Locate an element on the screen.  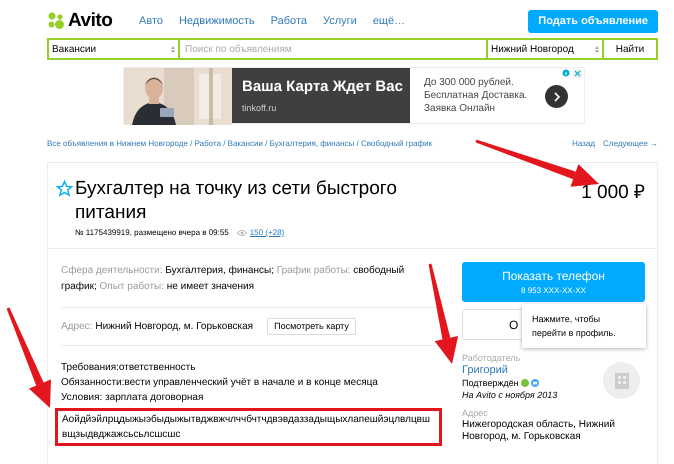
logo-wordmark: Avito is located at coordinates (90, 21).